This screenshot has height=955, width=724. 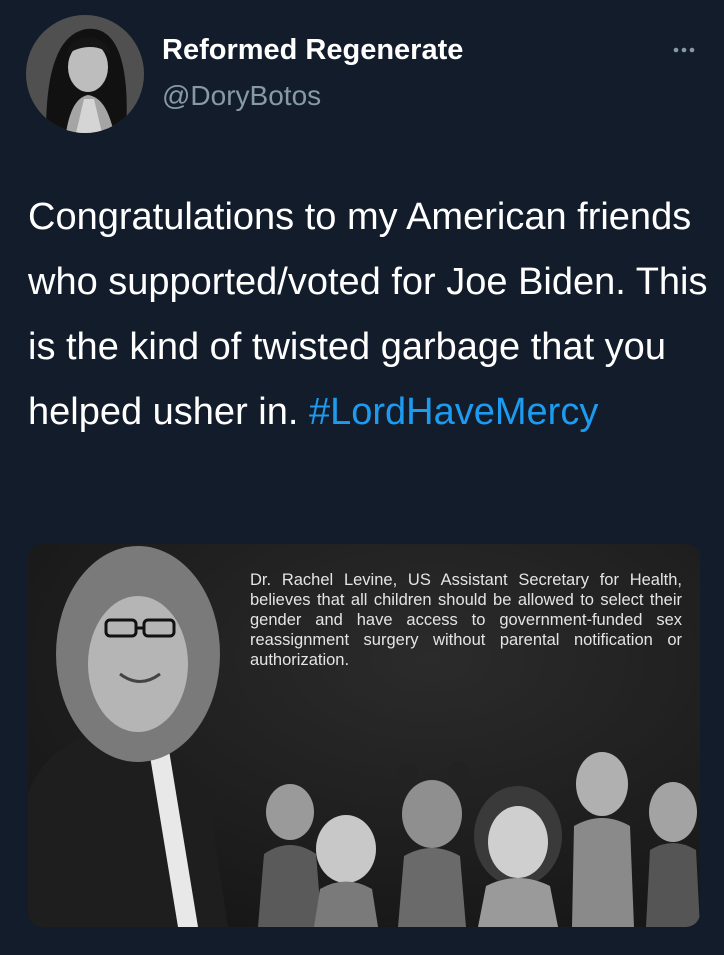 What do you see at coordinates (312, 50) in the screenshot?
I see `display-name: Reformed Regenerate` at bounding box center [312, 50].